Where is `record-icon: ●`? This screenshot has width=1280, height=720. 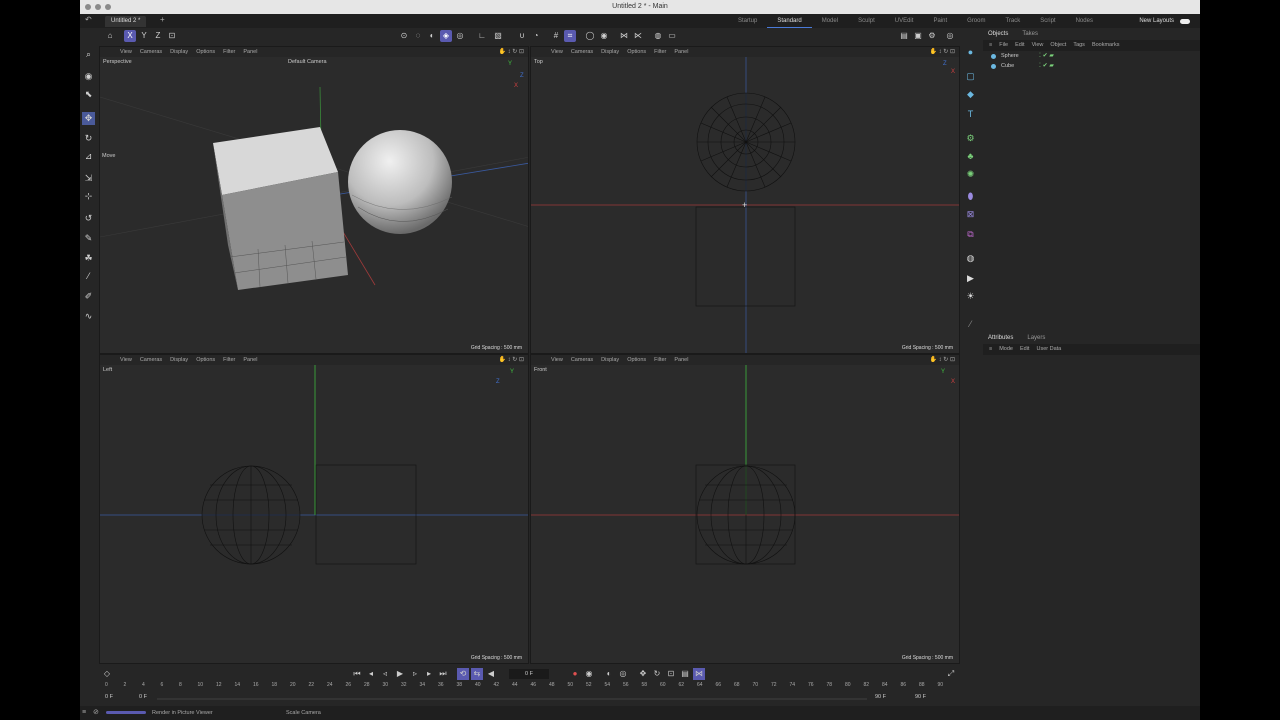 record-icon: ● is located at coordinates (575, 674).